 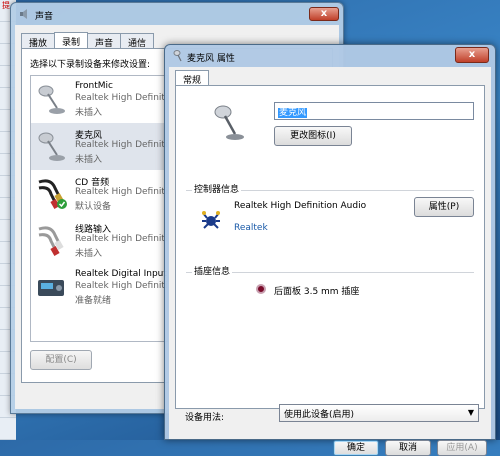 I want to click on list-item: 线路输入 Realtek High Definition 未插入, so click(x=99, y=240).